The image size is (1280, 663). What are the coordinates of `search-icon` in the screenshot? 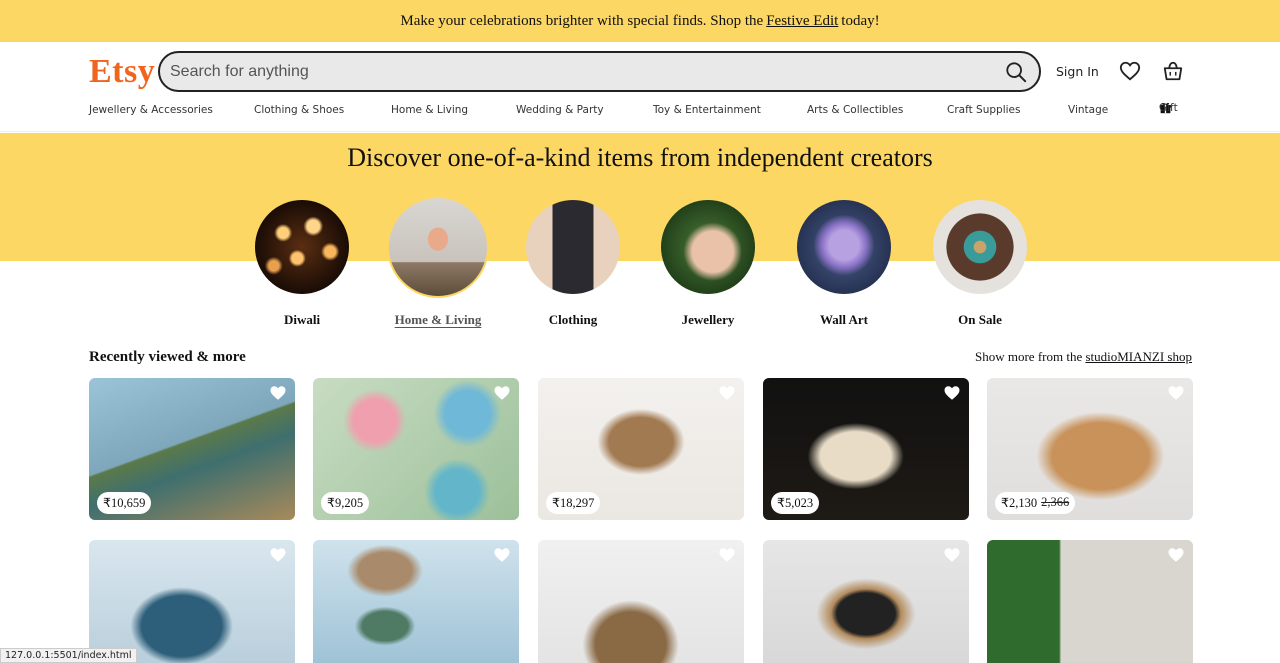 It's located at (1016, 71).